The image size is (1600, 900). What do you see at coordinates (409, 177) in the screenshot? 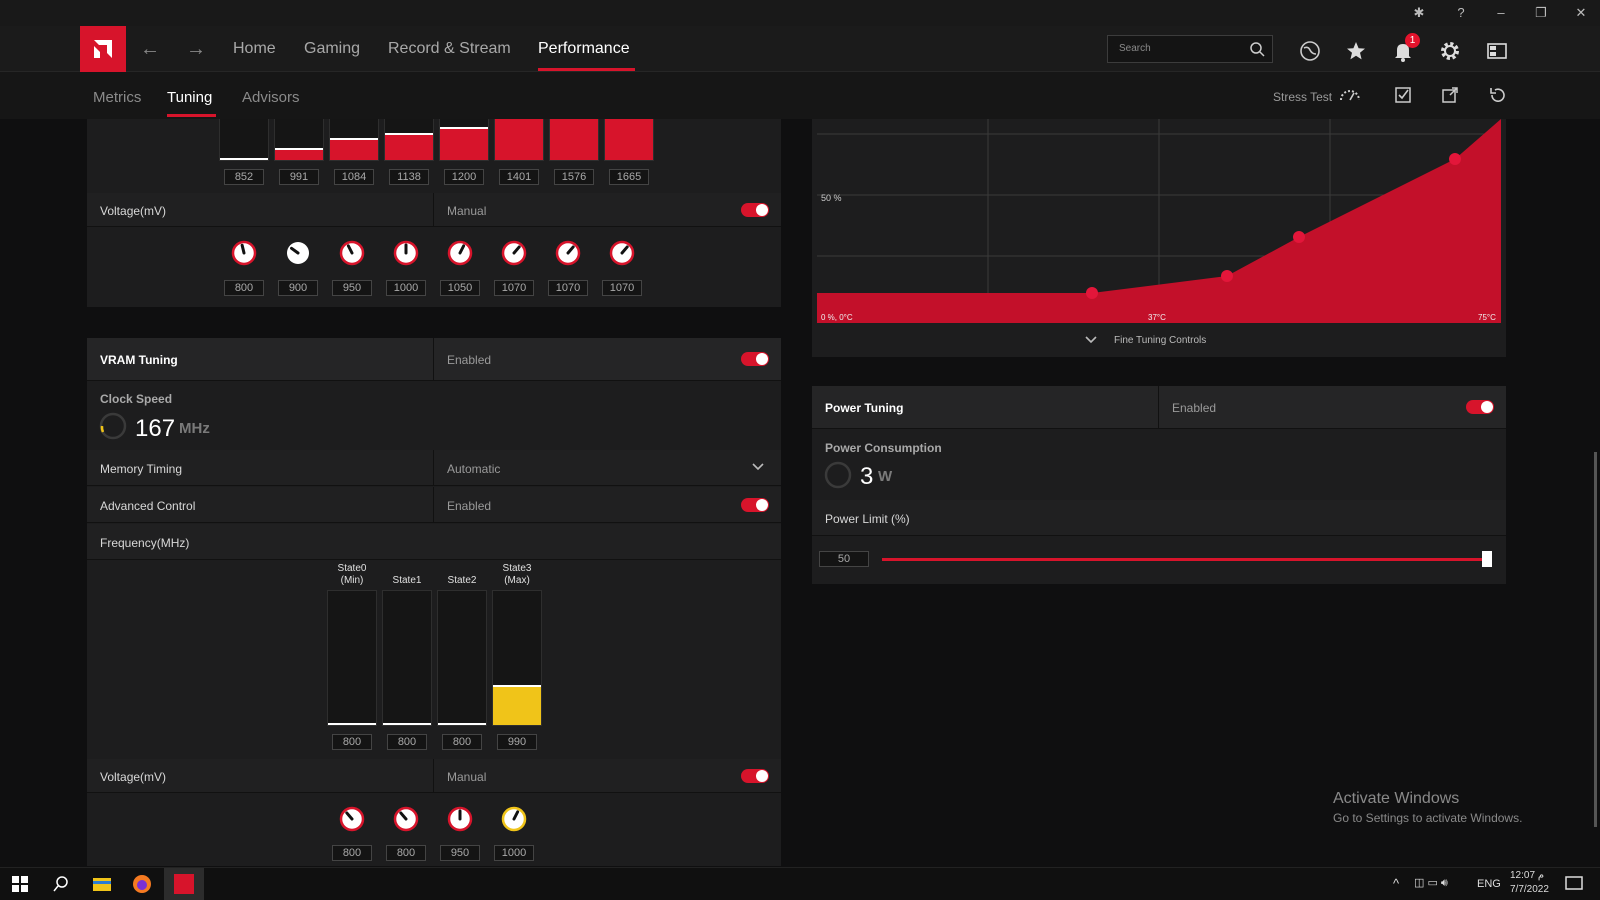
I see `frequency-value: 1138` at bounding box center [409, 177].